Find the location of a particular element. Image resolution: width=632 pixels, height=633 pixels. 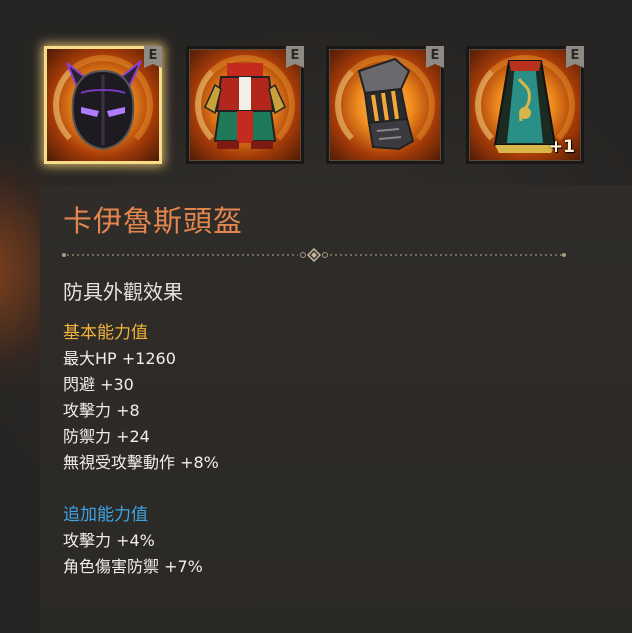

extra-stats-section: 追加能力值 攻擊力 +4% 角色傷害防禦 +7% is located at coordinates (133, 541).